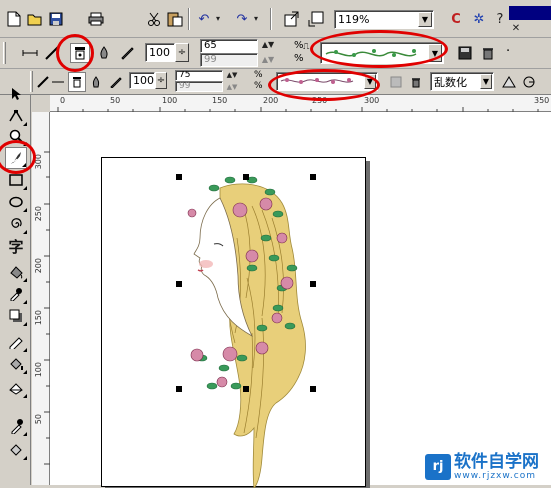  I want to click on shadow-tool-icon, so click(16, 316).